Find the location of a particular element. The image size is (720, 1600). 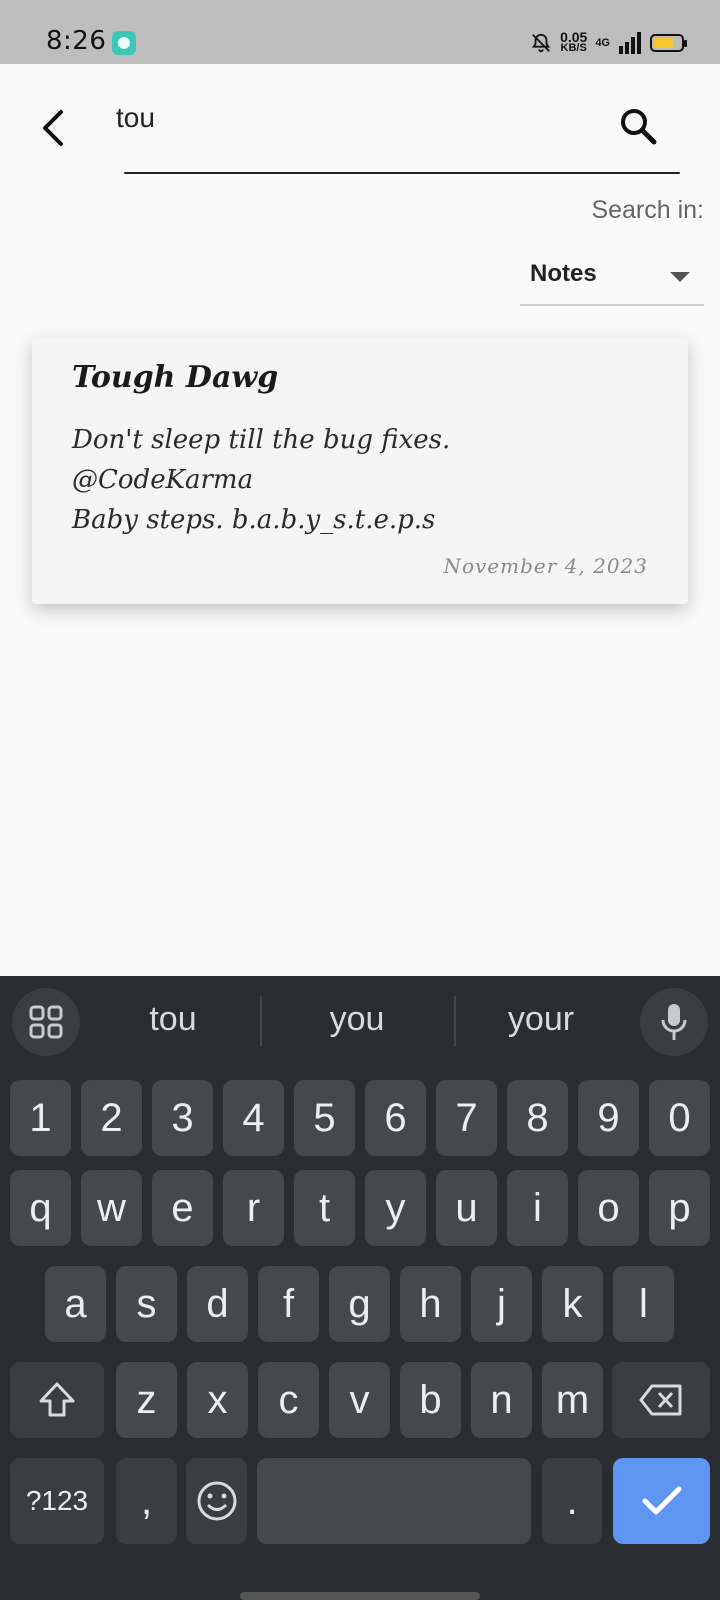

emoji-icon is located at coordinates (216, 1501).